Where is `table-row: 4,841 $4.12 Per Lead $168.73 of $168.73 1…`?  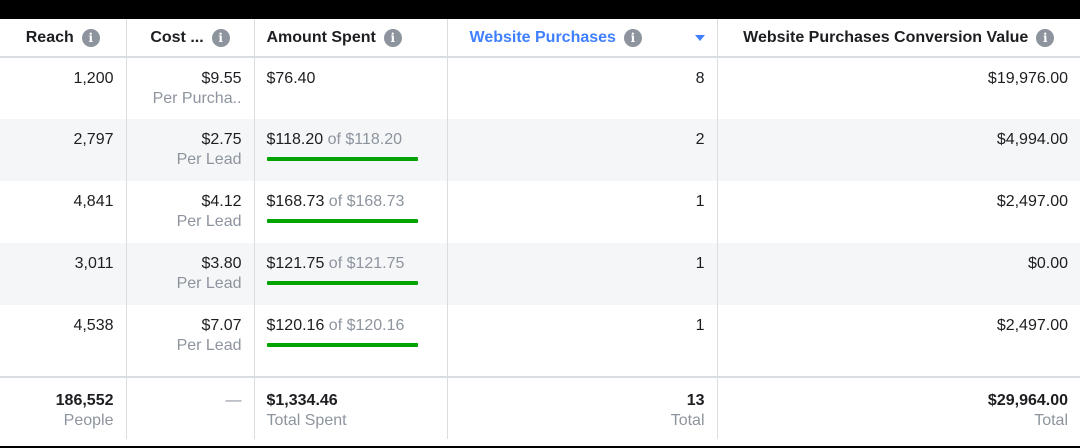
table-row: 4,841 $4.12 Per Lead $168.73 of $168.73 1… is located at coordinates (540, 212).